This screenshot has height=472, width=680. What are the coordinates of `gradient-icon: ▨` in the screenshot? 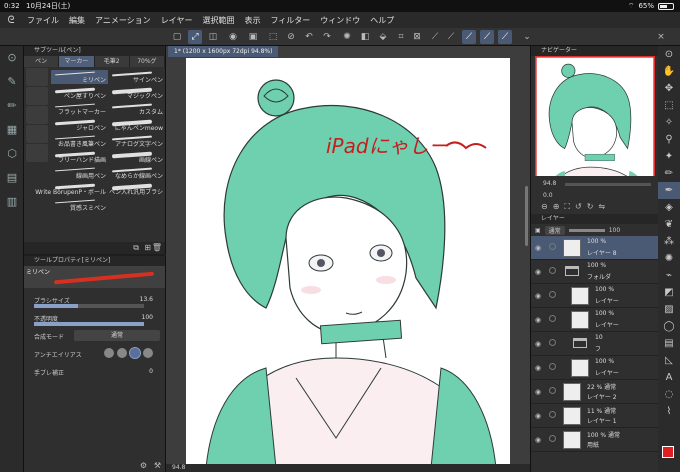 It's located at (669, 309).